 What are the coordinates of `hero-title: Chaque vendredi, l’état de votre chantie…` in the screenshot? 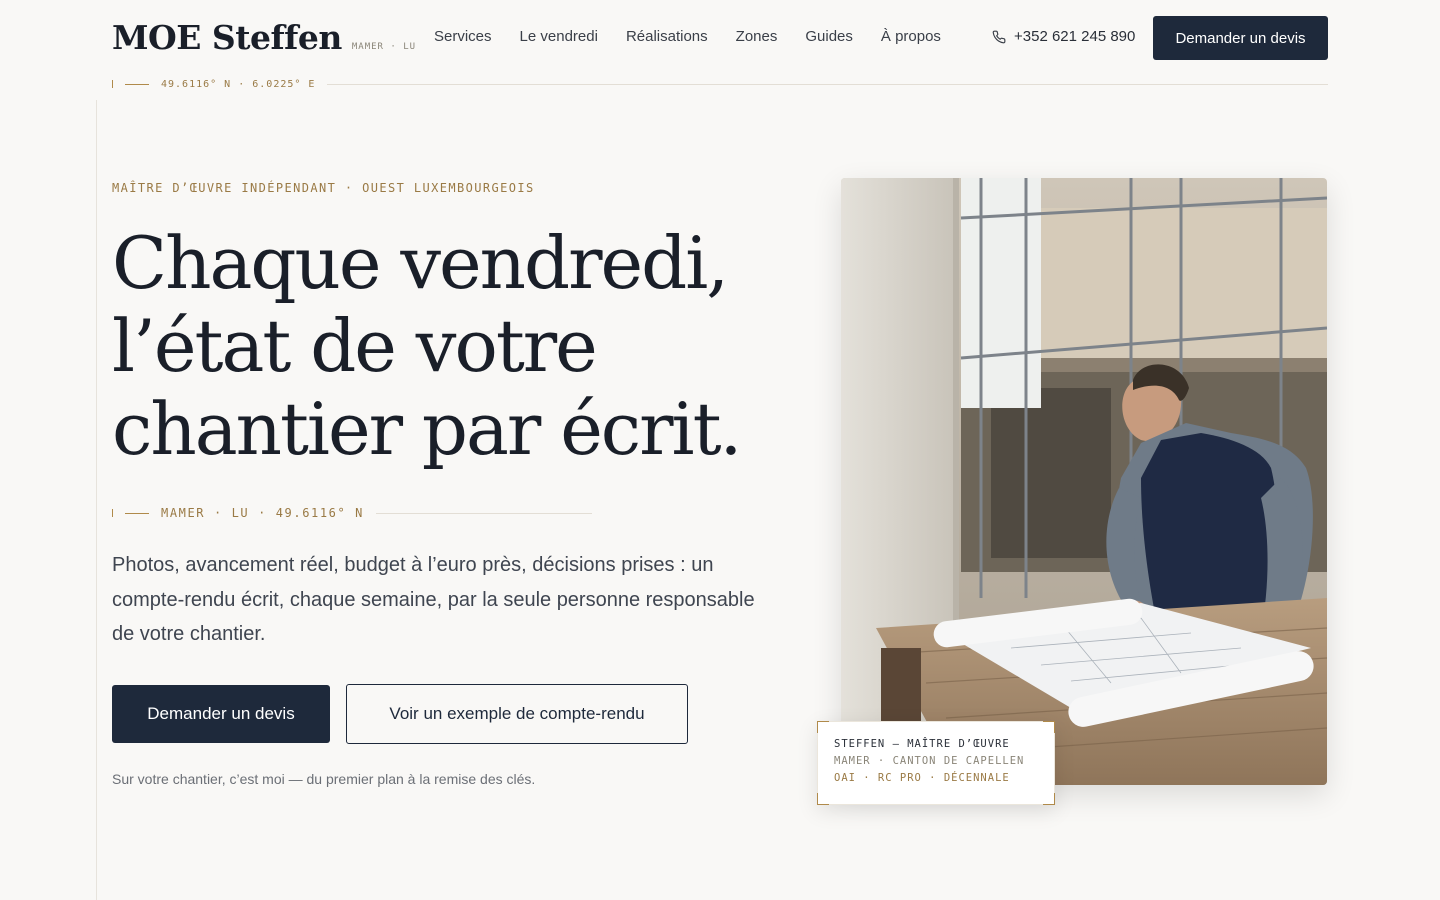 It's located at (462, 346).